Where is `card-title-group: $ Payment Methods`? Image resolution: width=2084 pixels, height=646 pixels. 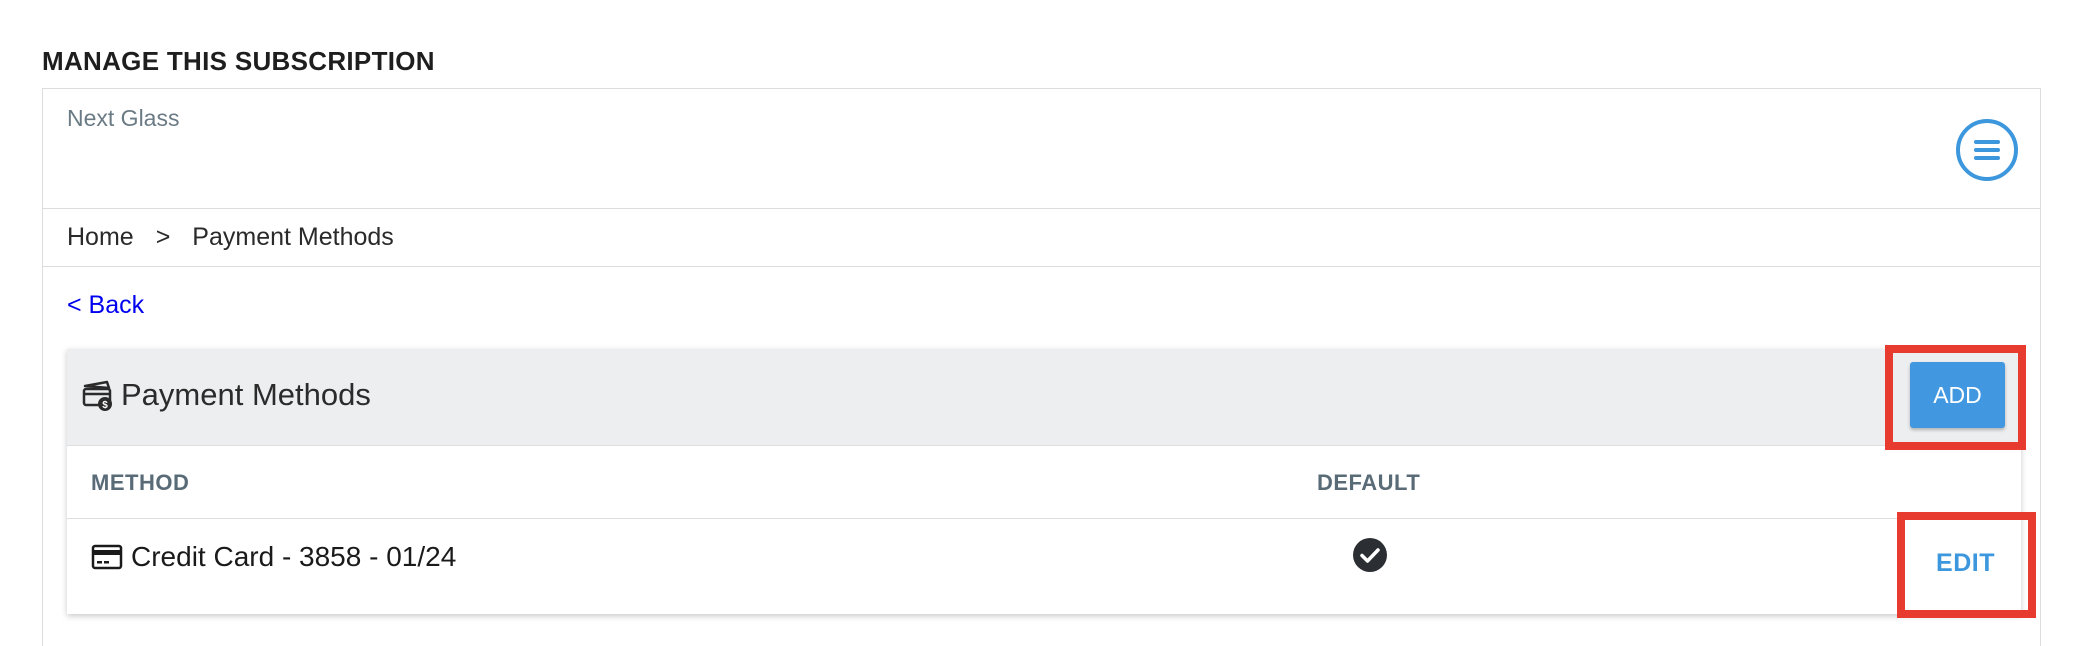 card-title-group: $ Payment Methods is located at coordinates (226, 395).